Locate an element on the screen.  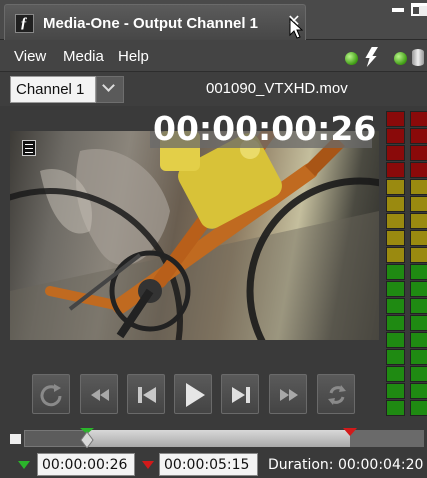
menu-bar: View Media Help is located at coordinates (213, 56).